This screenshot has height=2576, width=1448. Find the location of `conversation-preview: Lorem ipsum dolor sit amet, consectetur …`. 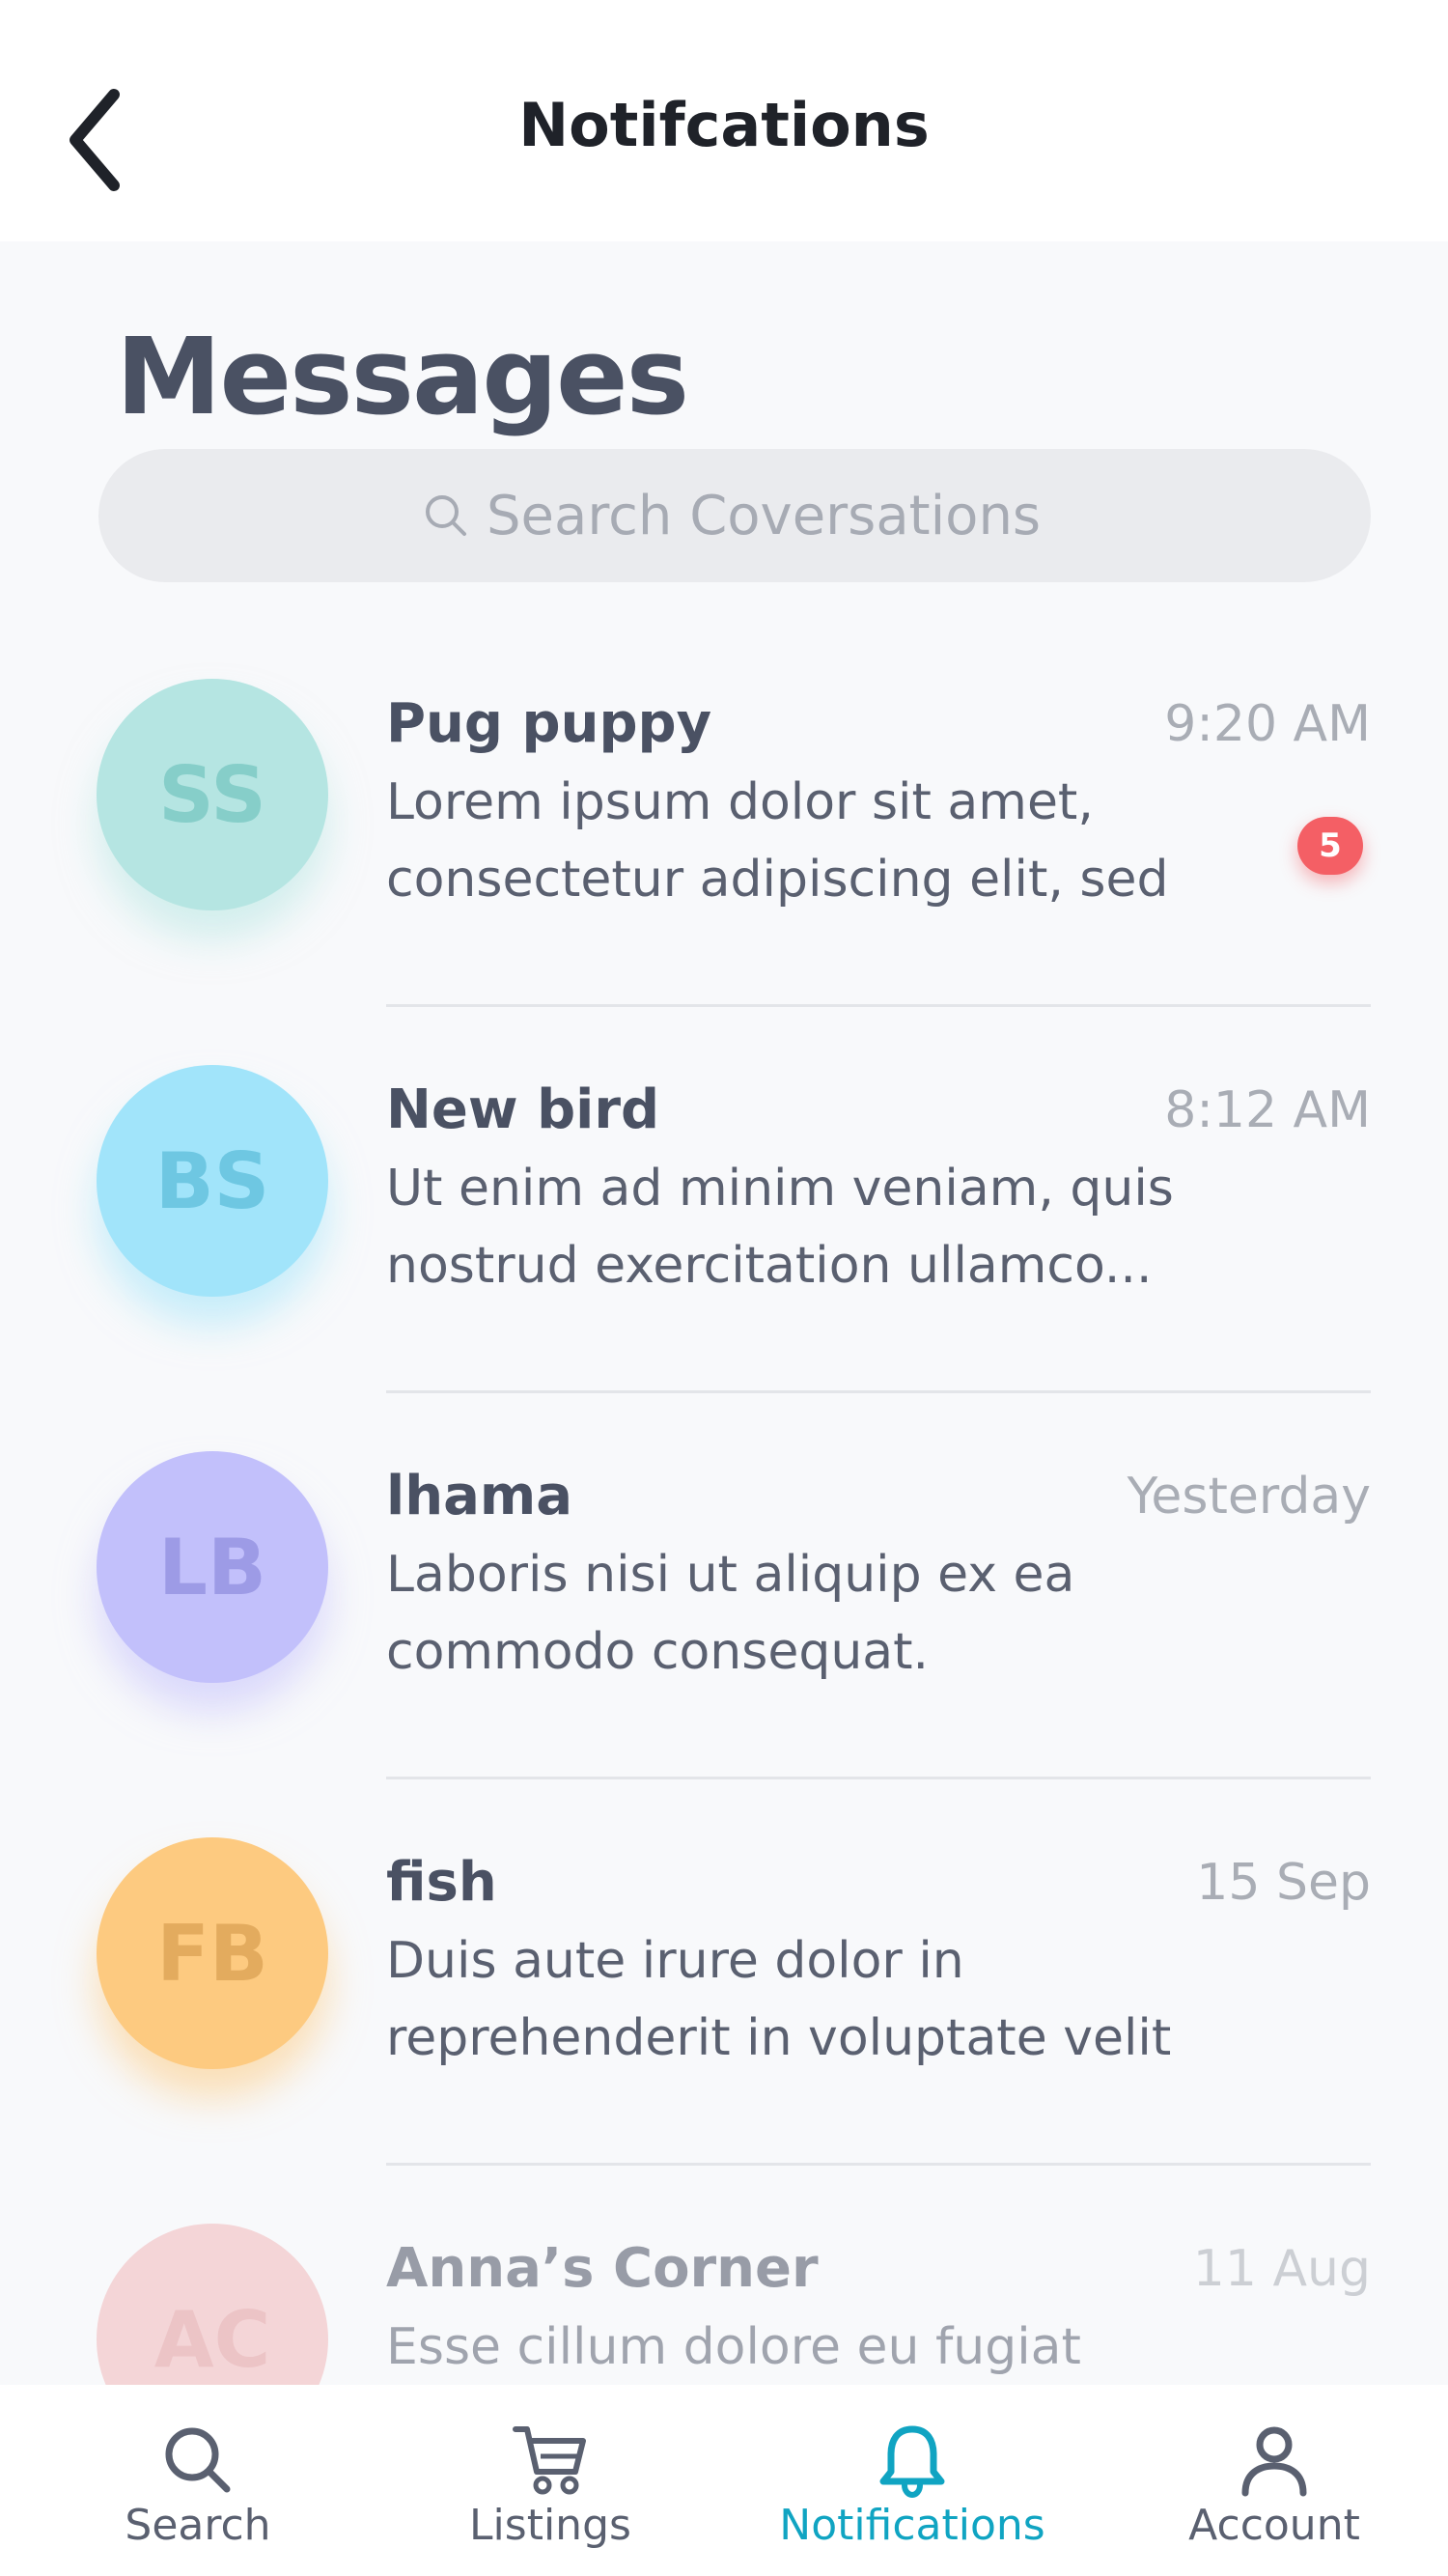

conversation-preview: Lorem ipsum dolor sit amet, consectetur … is located at coordinates (782, 841).